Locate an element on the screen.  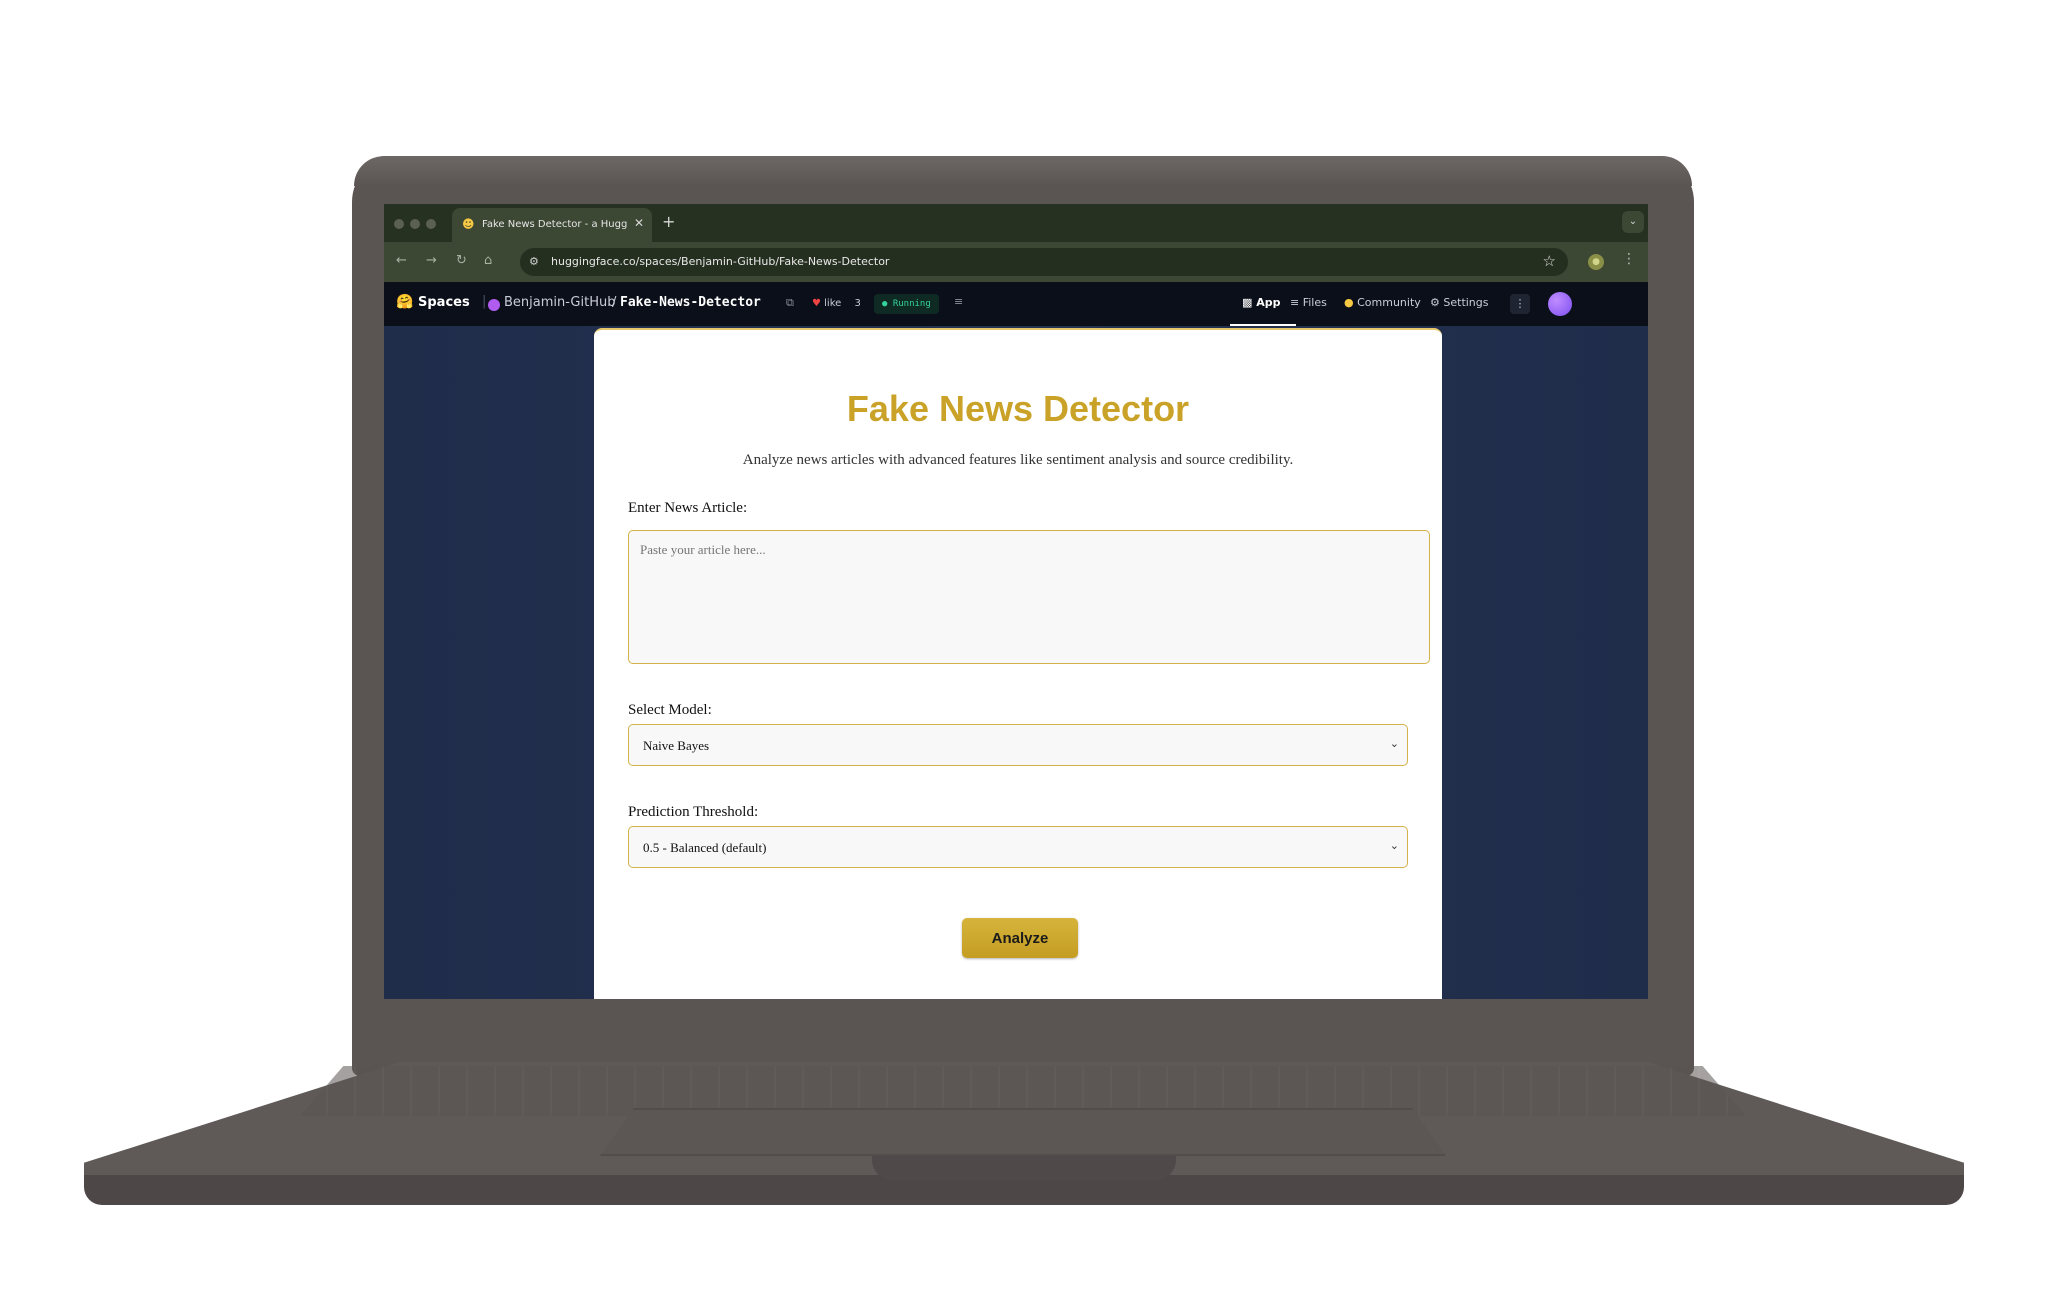
back-arrow-icon: ← is located at coordinates (401, 260).